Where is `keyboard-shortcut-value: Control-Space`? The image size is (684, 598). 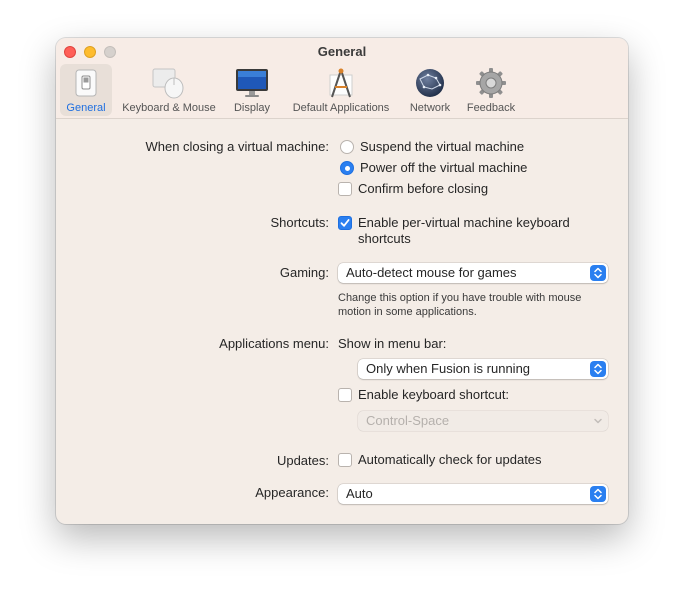 keyboard-shortcut-value: Control-Space is located at coordinates (408, 420).